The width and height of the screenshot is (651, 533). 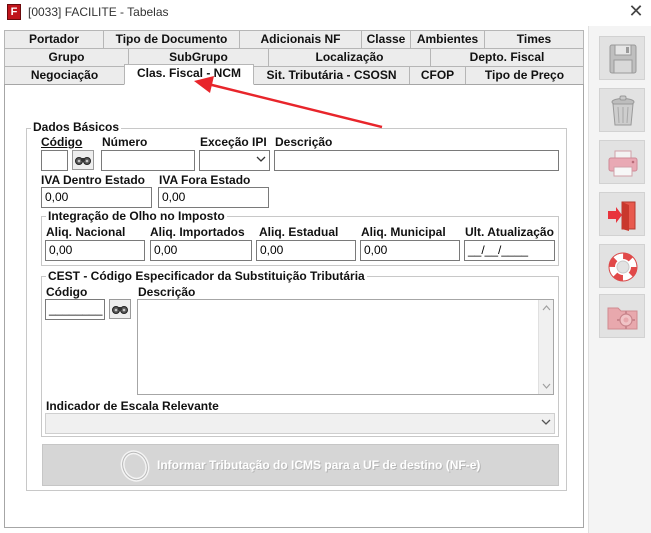 What do you see at coordinates (304, 142) in the screenshot?
I see `descricao-label: Descrição` at bounding box center [304, 142].